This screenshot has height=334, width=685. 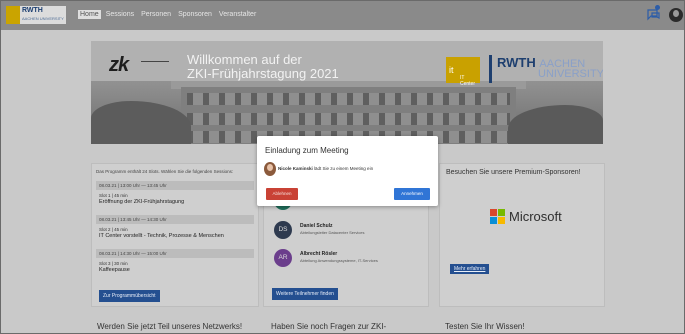 I want to click on banner-welcome-line2: ZKI-Frühjahrstagung 2021, so click(x=263, y=73).